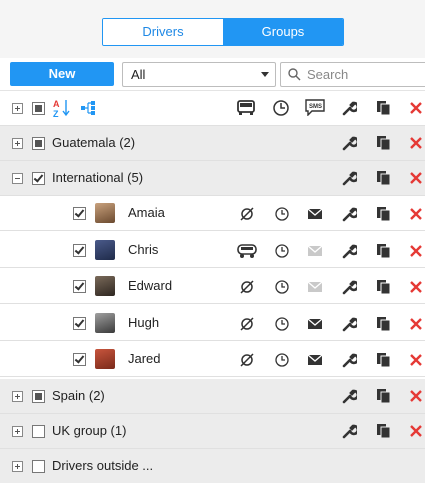 The height and width of the screenshot is (483, 425). What do you see at coordinates (150, 286) in the screenshot?
I see `driver-name: Edward` at bounding box center [150, 286].